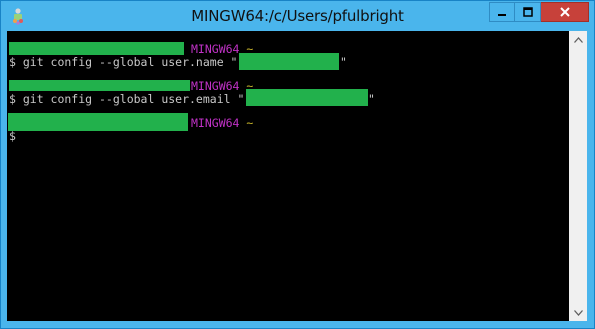 Image resolution: width=595 pixels, height=329 pixels. Describe the element at coordinates (502, 15) in the screenshot. I see `minimize-icon` at that location.